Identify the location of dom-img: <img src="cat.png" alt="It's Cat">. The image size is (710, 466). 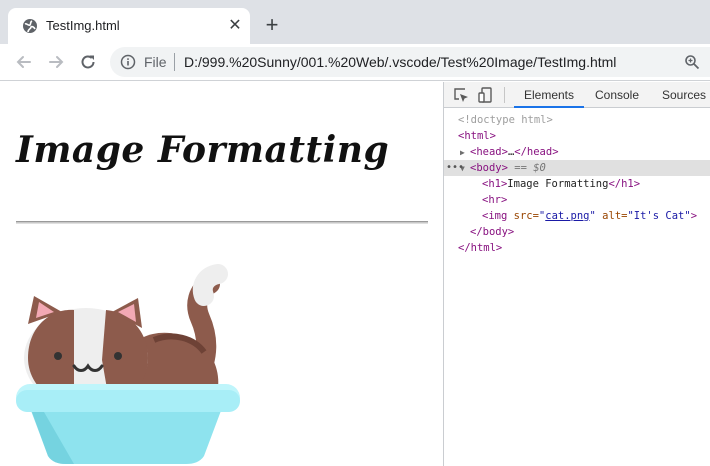
(577, 216).